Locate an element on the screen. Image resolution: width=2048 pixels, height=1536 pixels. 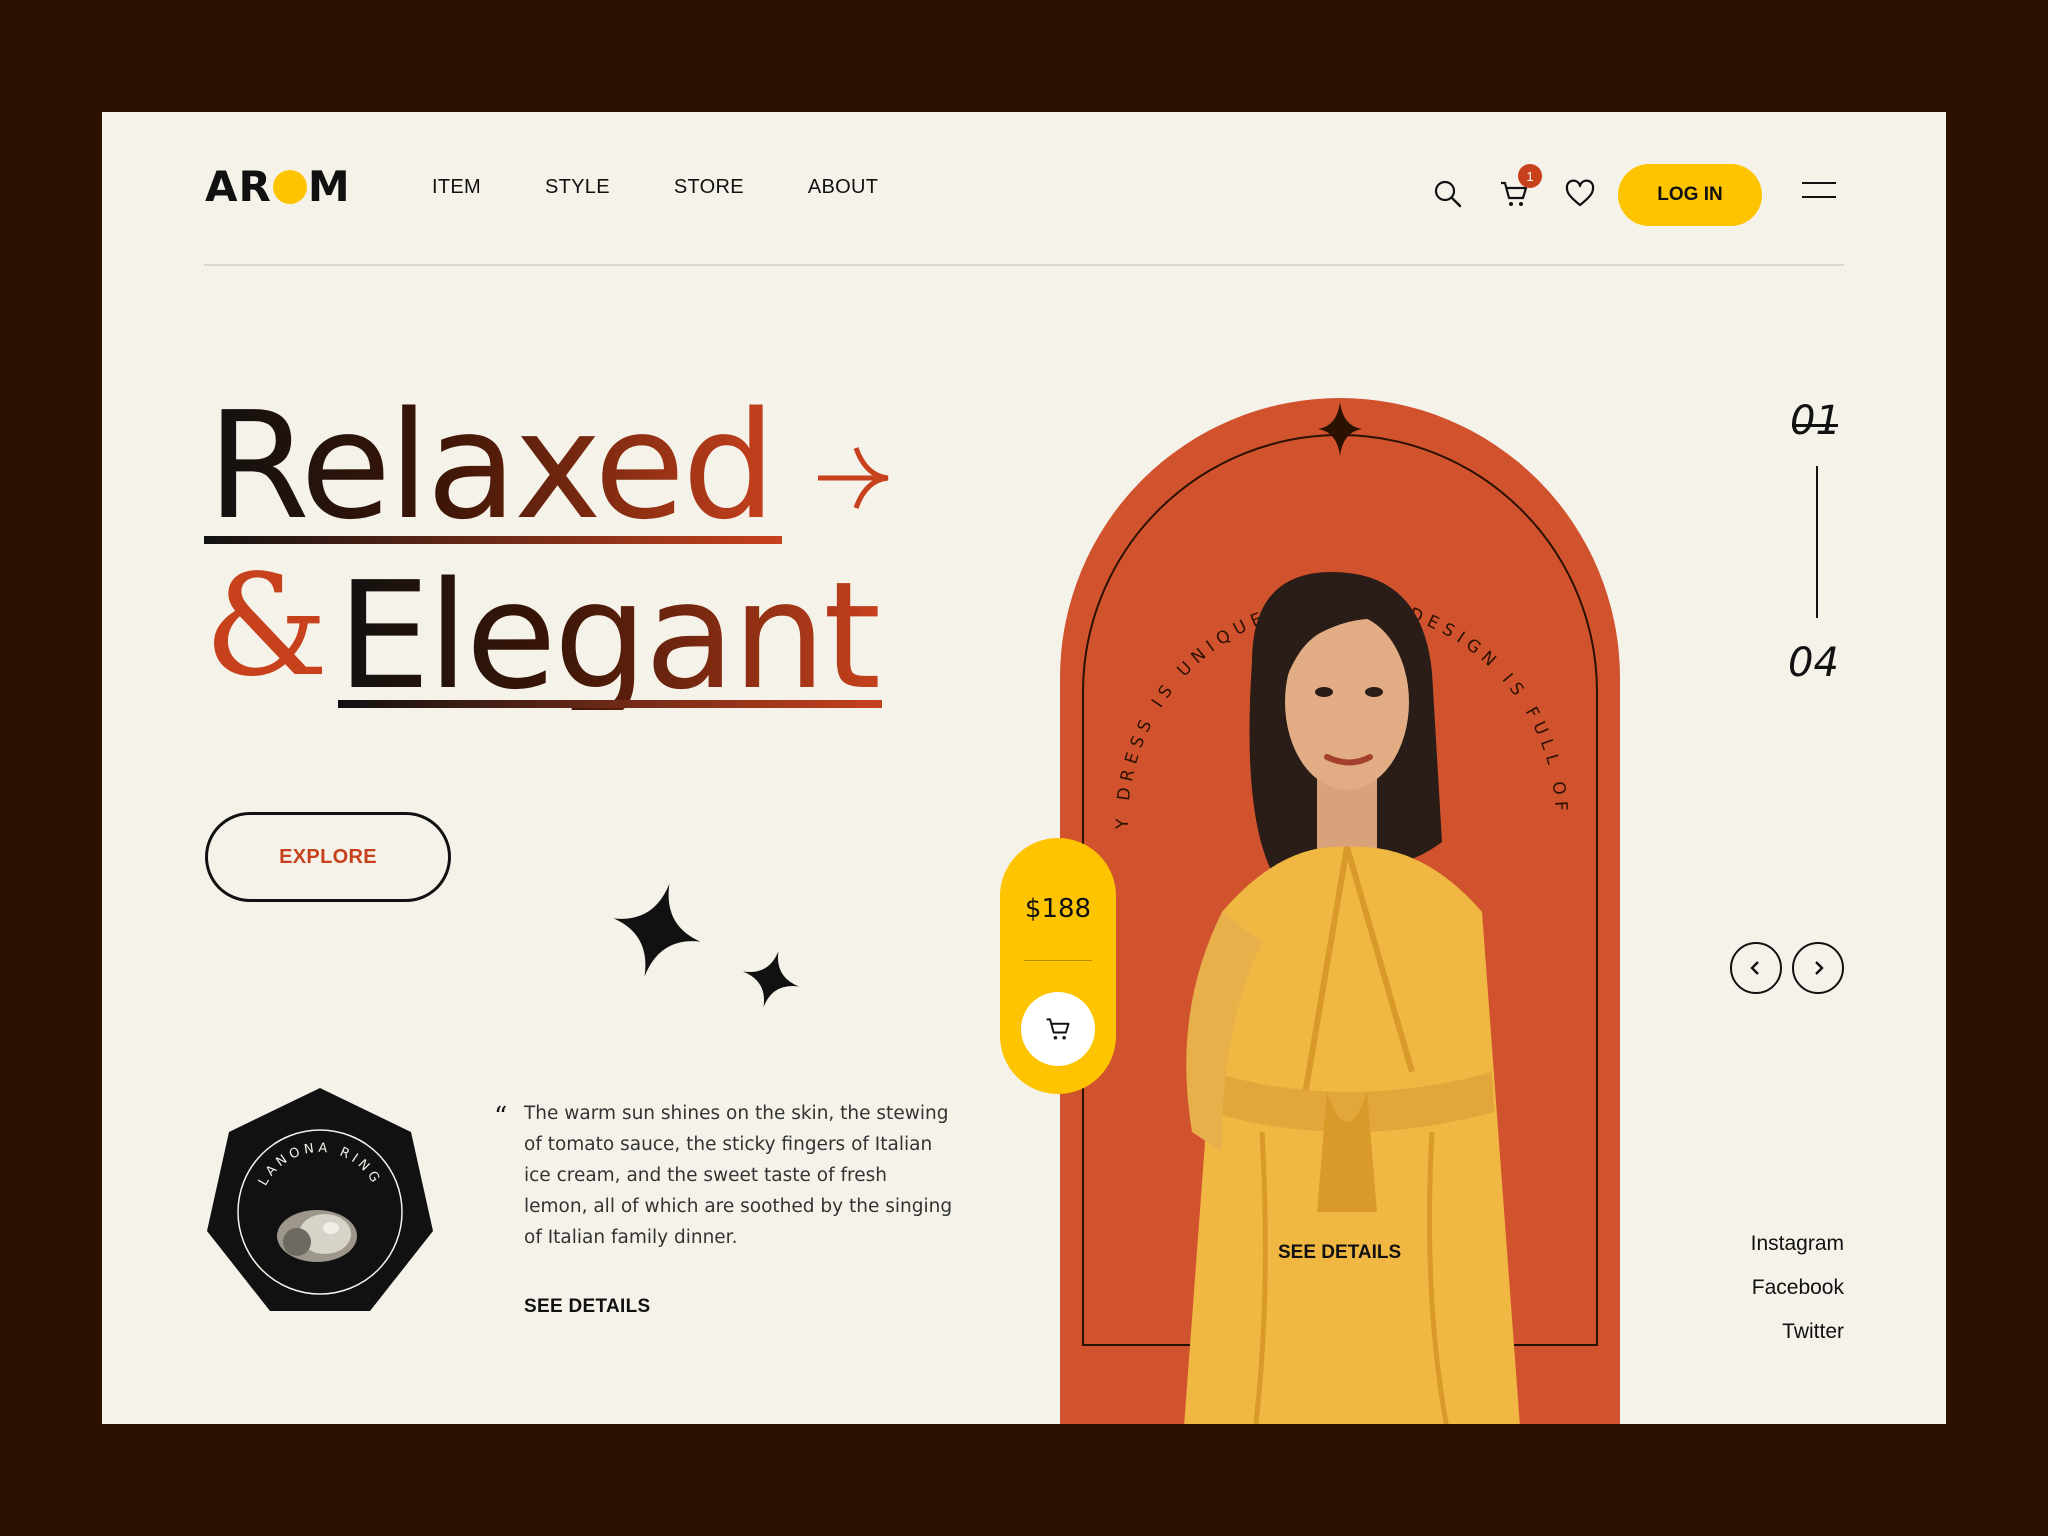
chevron-left-icon is located at coordinates (1754, 968).